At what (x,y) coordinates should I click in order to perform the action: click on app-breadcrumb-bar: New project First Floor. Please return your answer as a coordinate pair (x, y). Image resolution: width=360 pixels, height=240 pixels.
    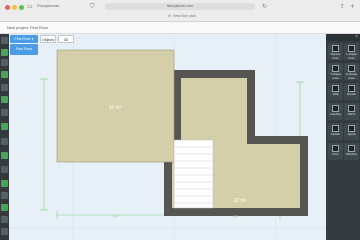
    Looking at the image, I should click on (180, 28).